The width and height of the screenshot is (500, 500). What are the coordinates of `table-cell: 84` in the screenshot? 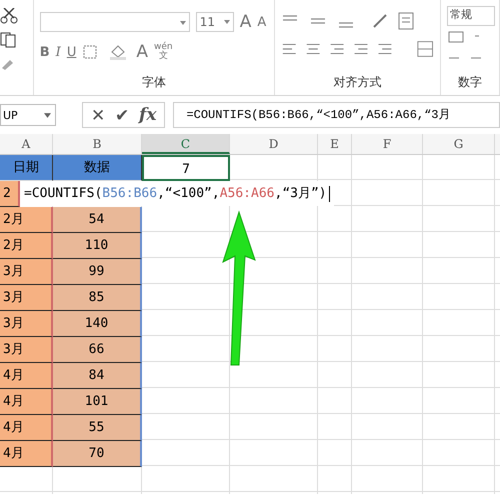 It's located at (97, 376).